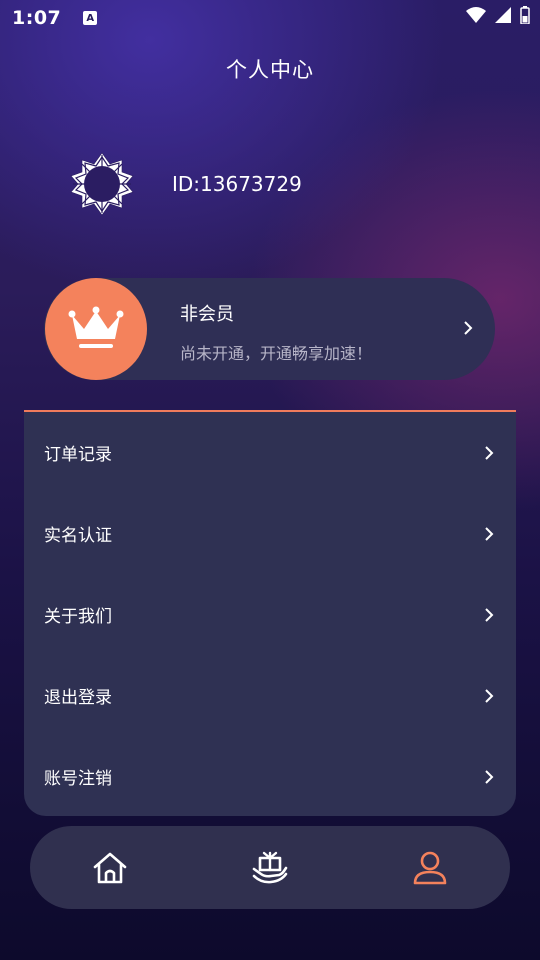 Image resolution: width=540 pixels, height=960 pixels. I want to click on menu-item-label: 实名认证, so click(78, 536).